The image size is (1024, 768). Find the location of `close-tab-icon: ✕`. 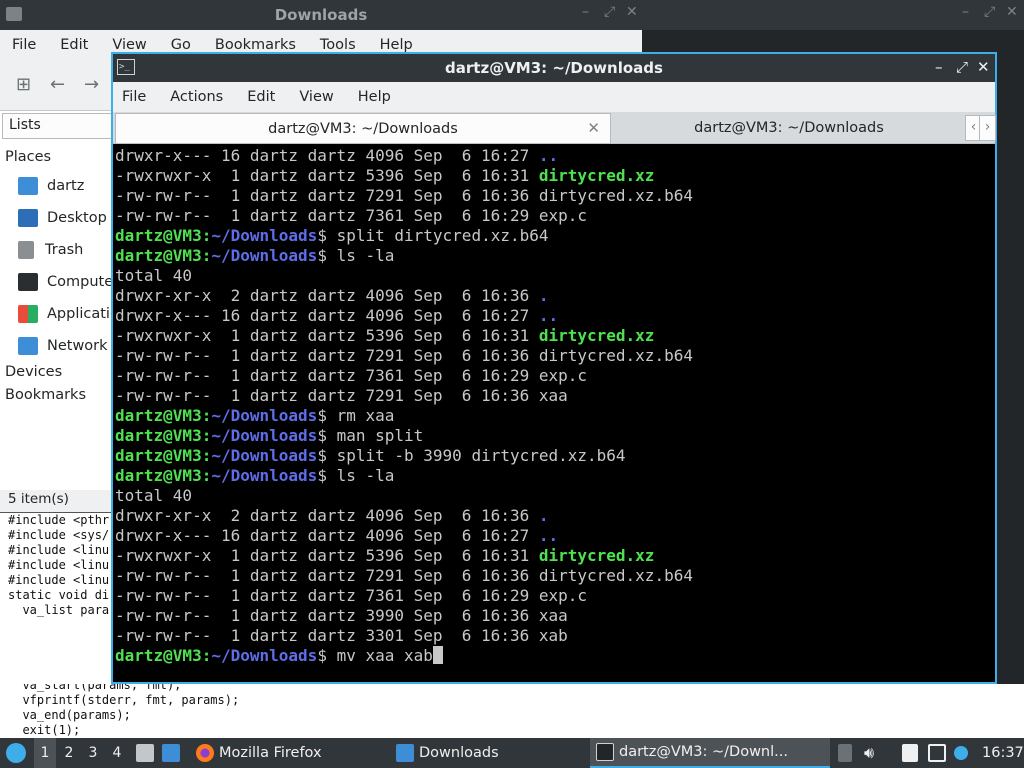

close-tab-icon: ✕ is located at coordinates (593, 128).